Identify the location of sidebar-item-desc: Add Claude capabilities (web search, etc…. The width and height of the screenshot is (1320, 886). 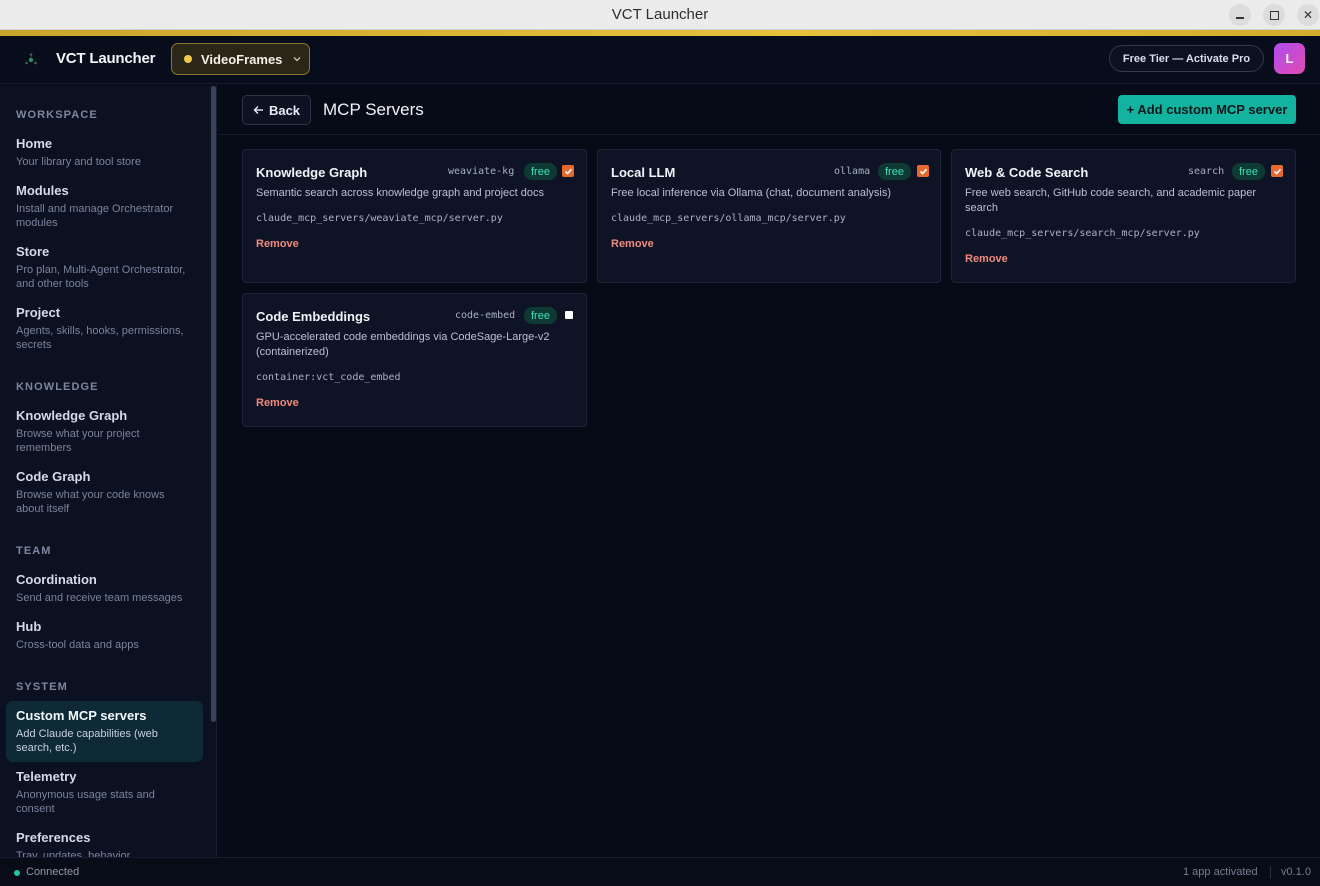
(87, 741).